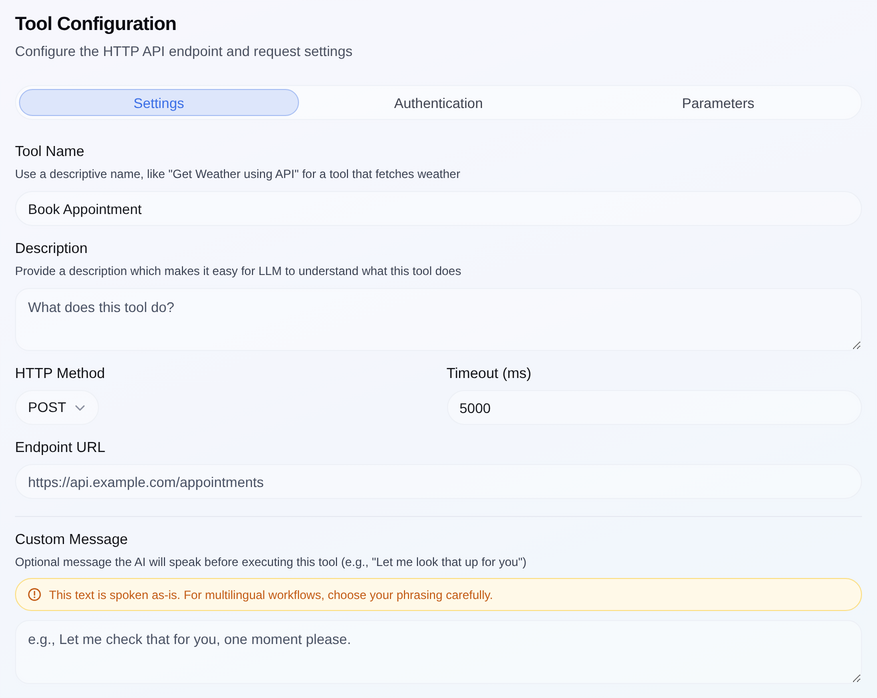 This screenshot has width=877, height=698. I want to click on textarea-field: What does this tool do?, so click(438, 319).